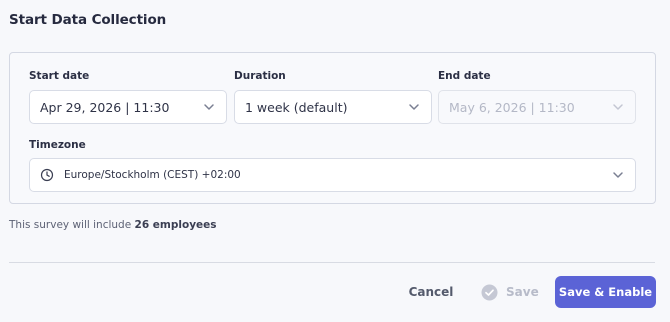 Image resolution: width=670 pixels, height=322 pixels. What do you see at coordinates (512, 107) in the screenshot?
I see `end-date-value: May 6, 2026 | 11:30` at bounding box center [512, 107].